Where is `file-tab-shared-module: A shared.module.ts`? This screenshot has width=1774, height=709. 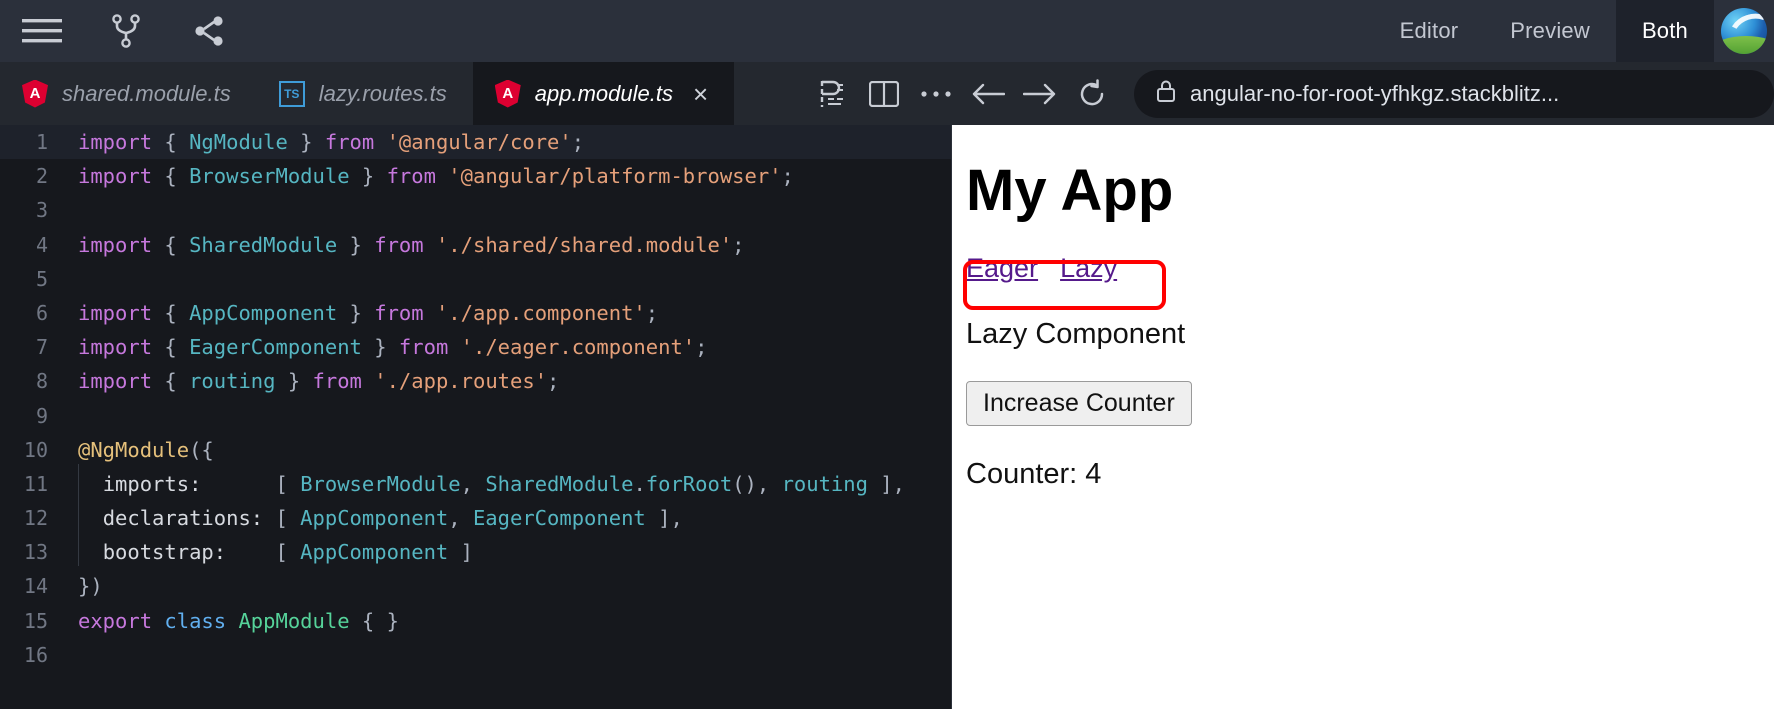
file-tab-shared-module: A shared.module.ts is located at coordinates (128, 93).